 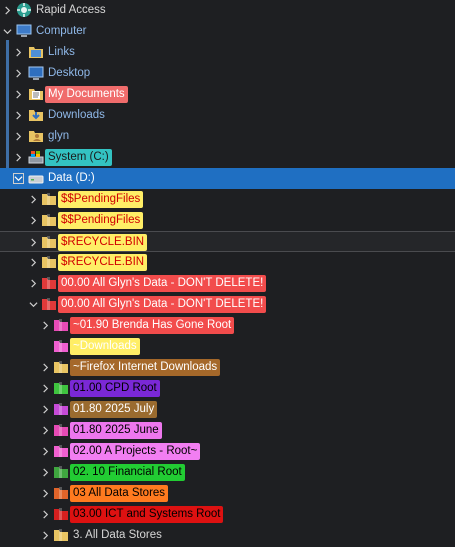 I want to click on tree-label: $RECYCLE.BIN, so click(x=103, y=242).